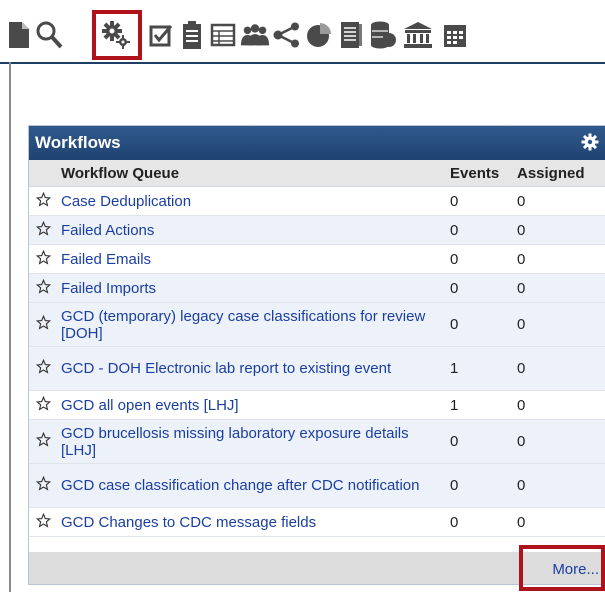 The height and width of the screenshot is (592, 605). Describe the element at coordinates (192, 35) in the screenshot. I see `clipboard-icon` at that location.